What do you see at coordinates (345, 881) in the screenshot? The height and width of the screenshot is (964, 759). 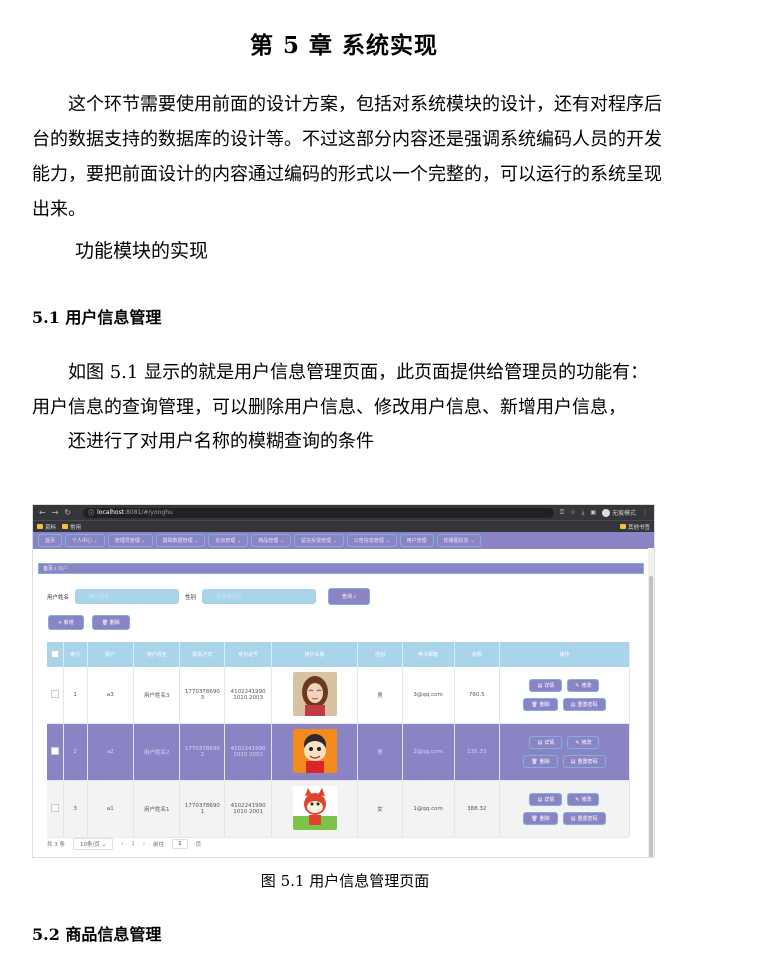 I see `figure-caption: 图 5.1 用户信息管理页面` at bounding box center [345, 881].